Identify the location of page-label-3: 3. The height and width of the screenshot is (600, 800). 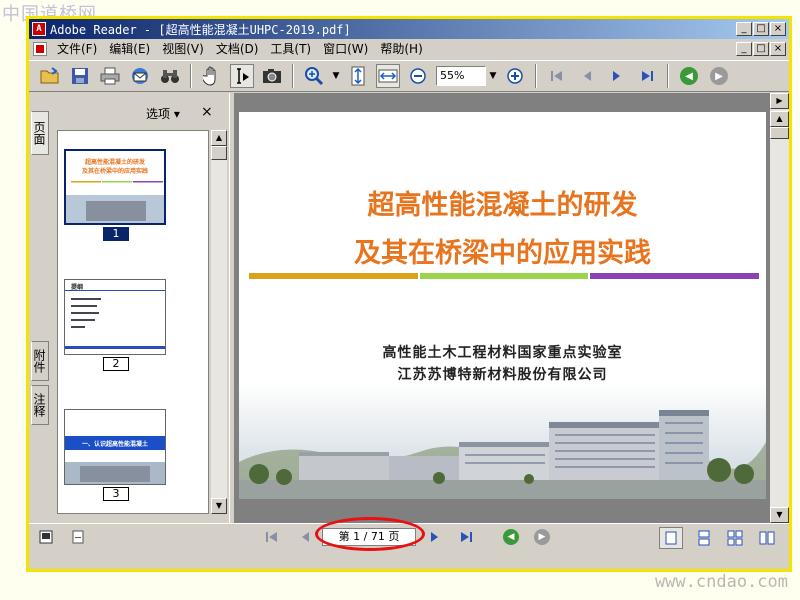
(116, 494).